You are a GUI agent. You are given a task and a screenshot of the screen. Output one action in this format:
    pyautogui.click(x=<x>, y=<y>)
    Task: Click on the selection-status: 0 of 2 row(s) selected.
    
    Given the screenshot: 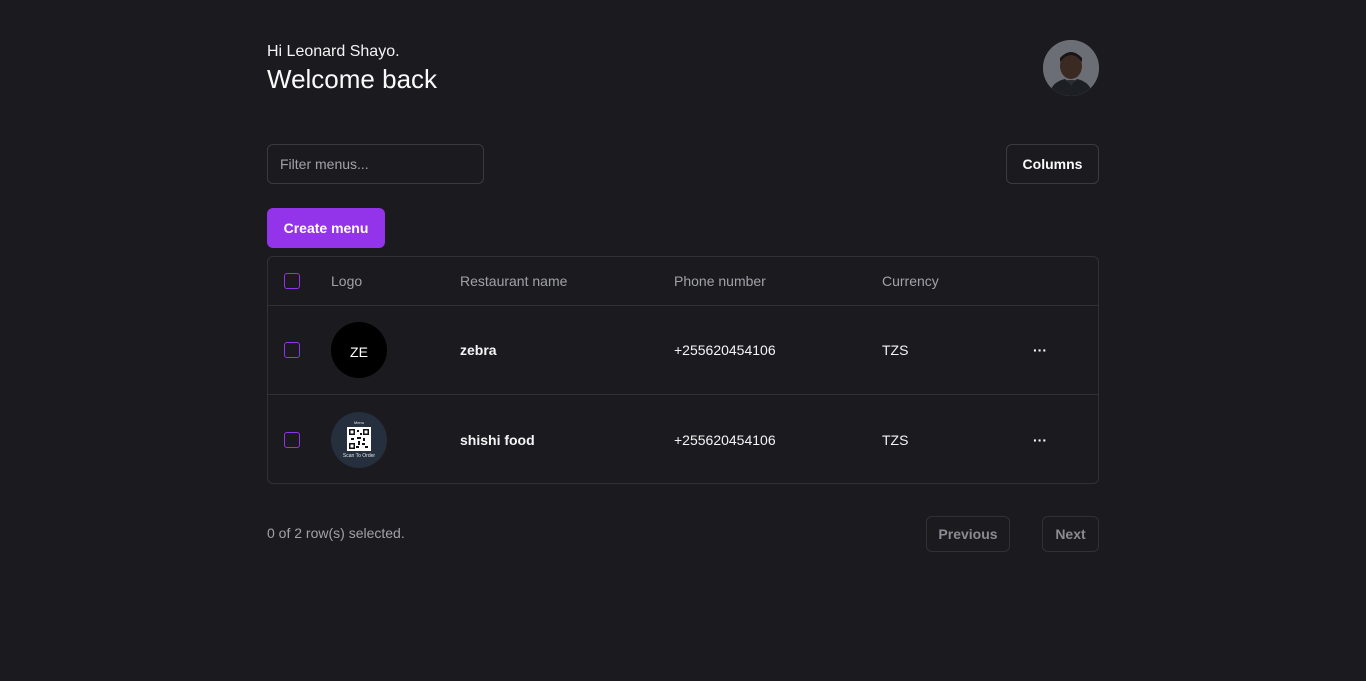 What is the action you would take?
    pyautogui.click(x=336, y=533)
    